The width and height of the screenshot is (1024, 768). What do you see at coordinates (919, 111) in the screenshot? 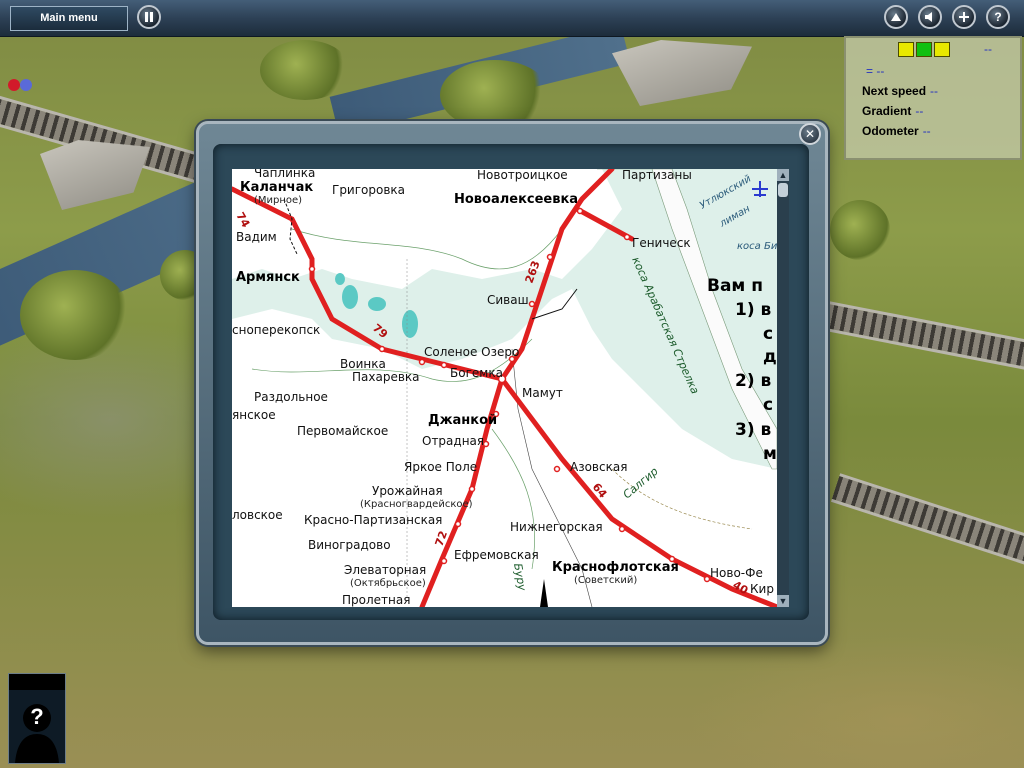
I see `gradient-value: --` at bounding box center [919, 111].